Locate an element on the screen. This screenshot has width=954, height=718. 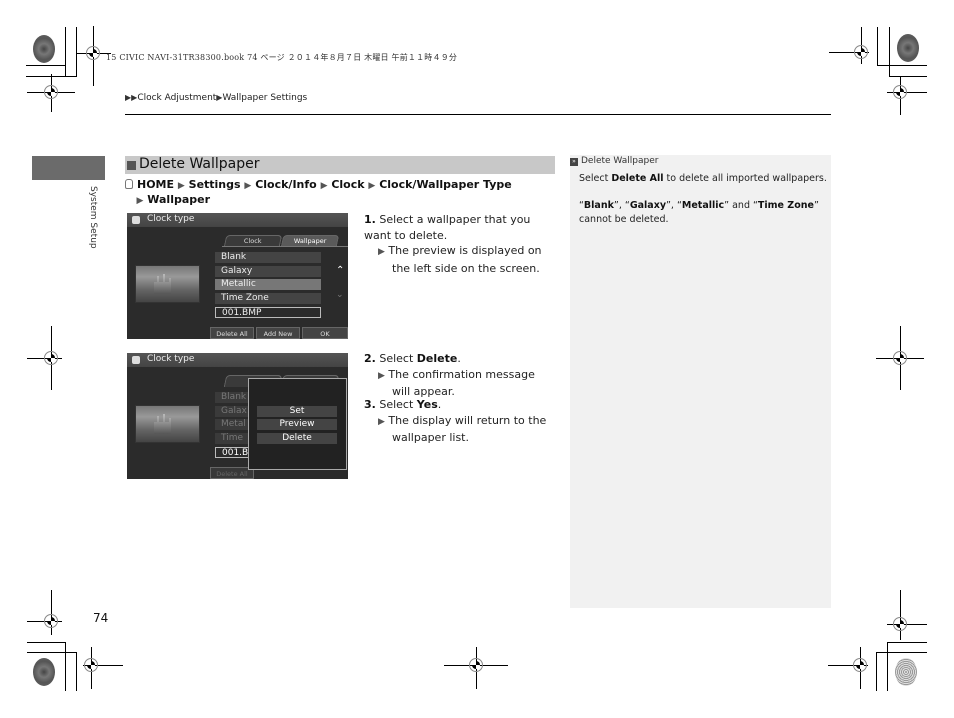
double-arrow-icon: » is located at coordinates (574, 162).